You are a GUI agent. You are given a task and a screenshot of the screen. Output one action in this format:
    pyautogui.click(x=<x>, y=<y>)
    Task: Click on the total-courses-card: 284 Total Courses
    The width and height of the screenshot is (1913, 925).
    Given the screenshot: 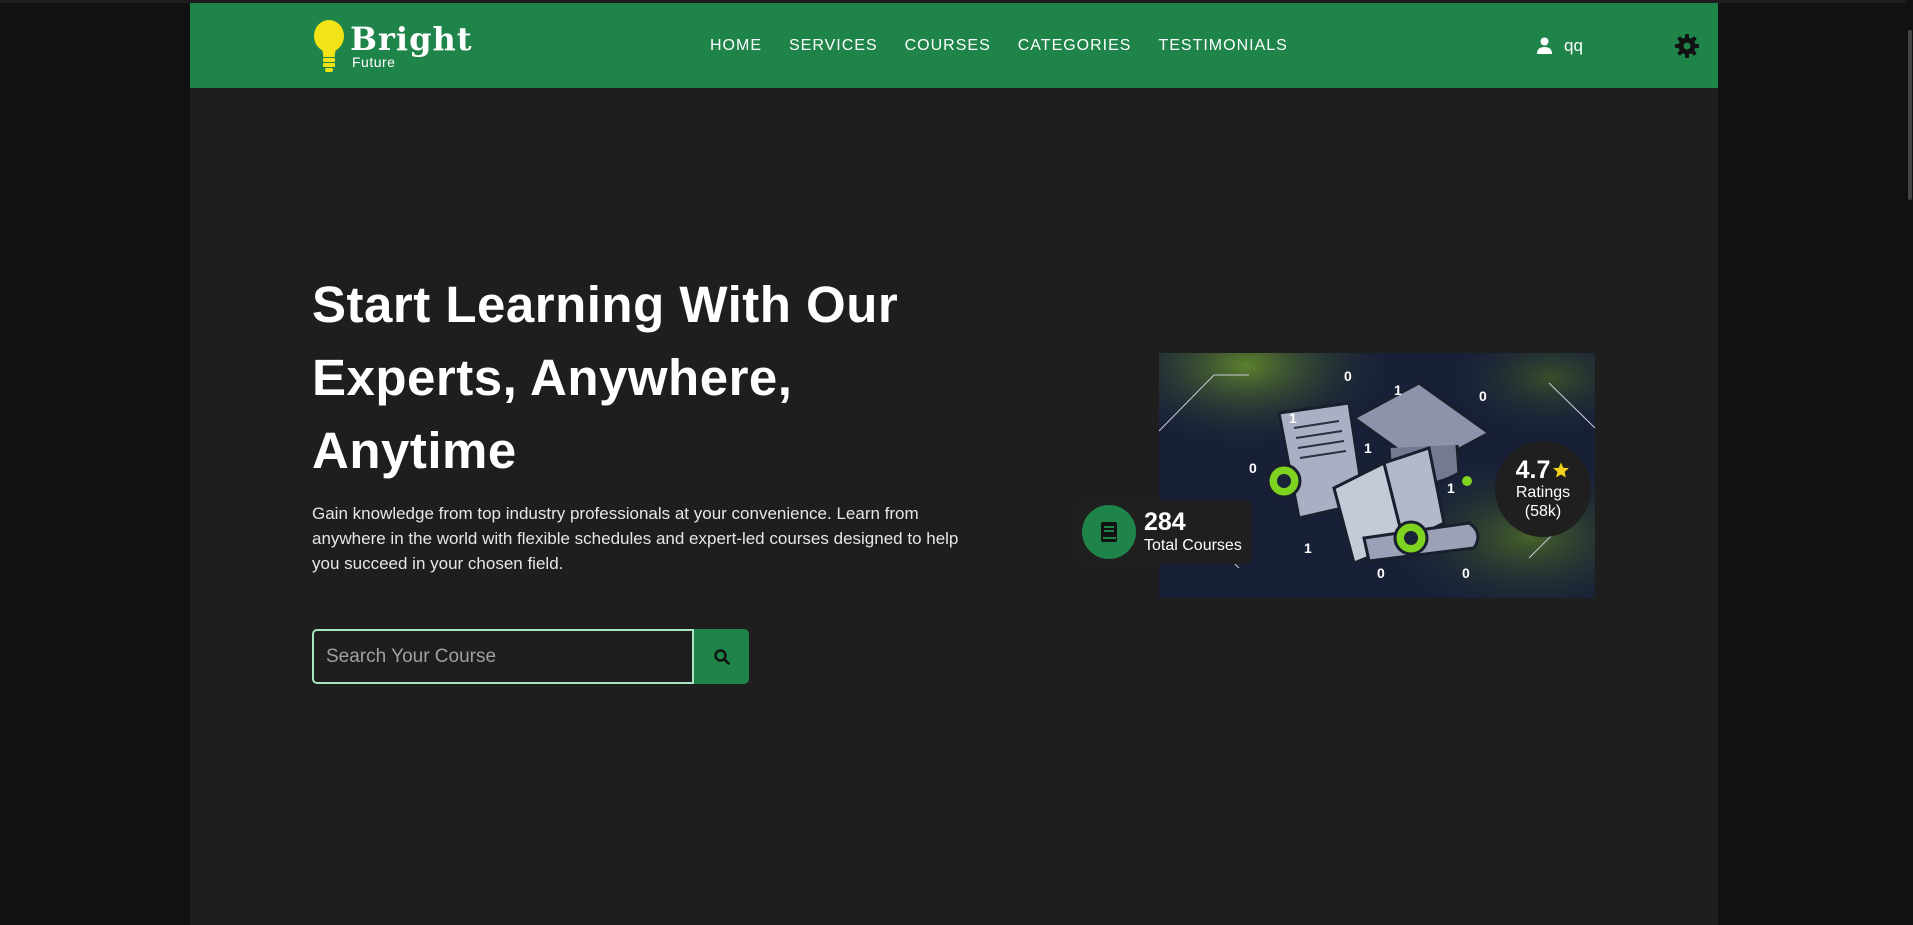 What is the action you would take?
    pyautogui.click(x=1163, y=532)
    